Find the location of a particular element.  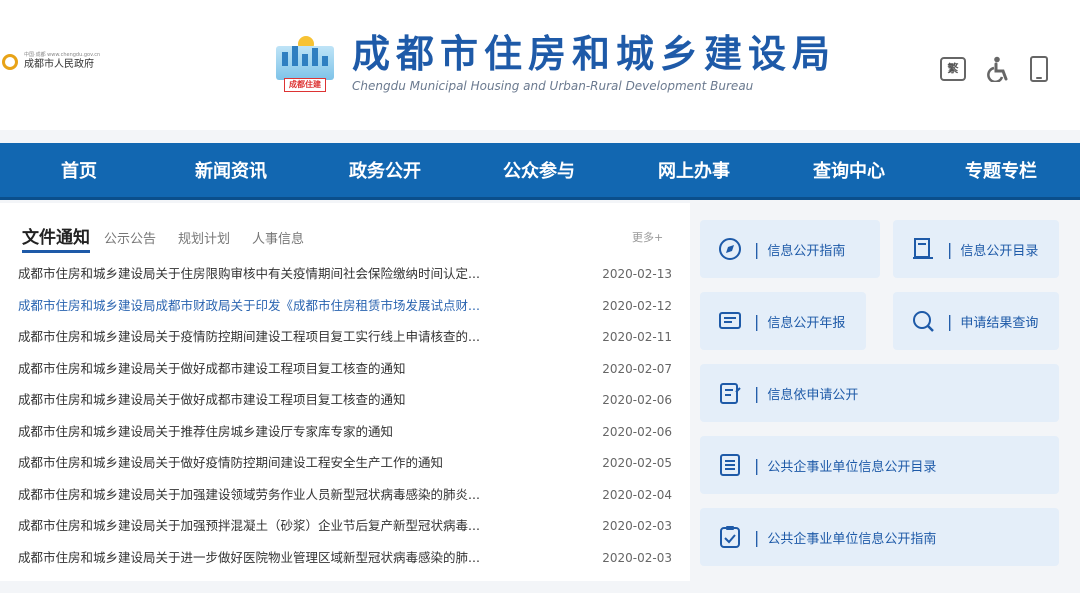

nav-news: 新闻资讯 is located at coordinates (231, 170).